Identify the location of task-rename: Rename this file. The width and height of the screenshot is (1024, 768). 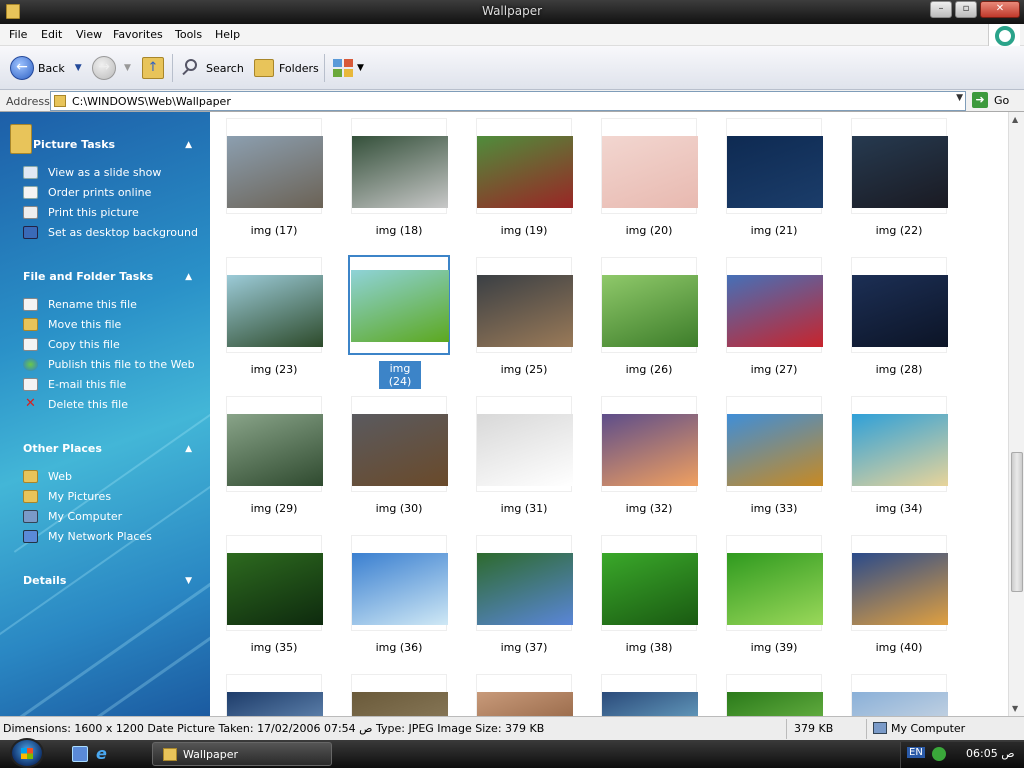
(80, 304).